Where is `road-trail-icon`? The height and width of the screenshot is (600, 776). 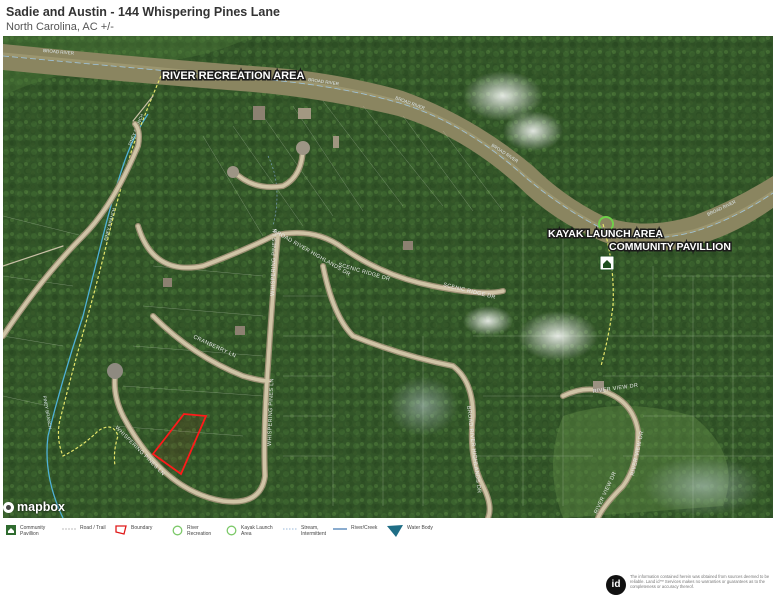
road-trail-icon is located at coordinates (69, 529).